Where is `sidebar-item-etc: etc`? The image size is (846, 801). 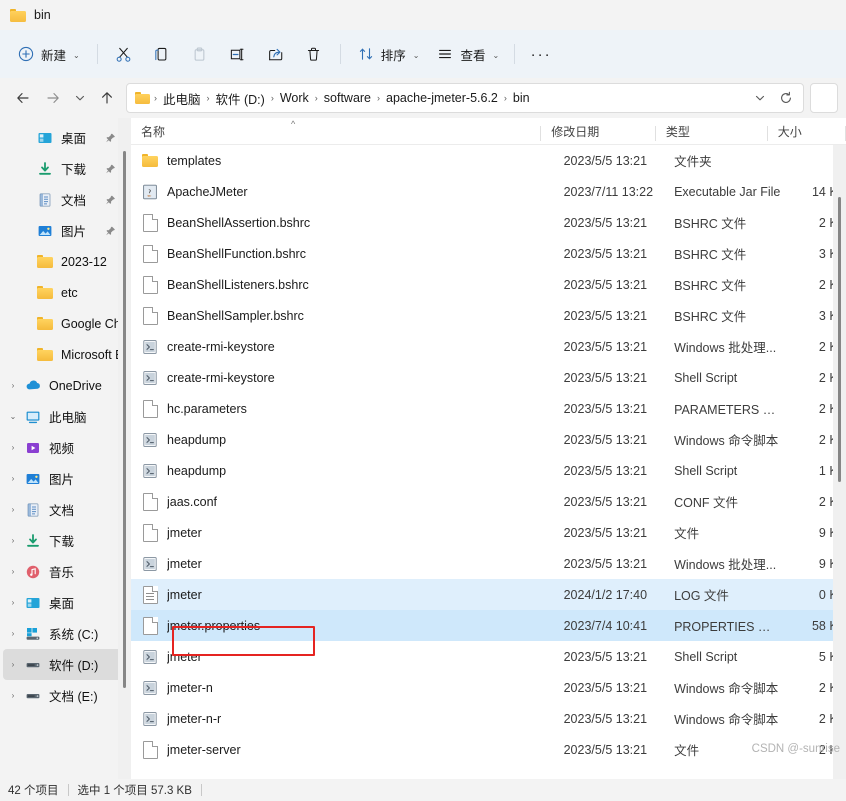
sidebar-item-etc: etc is located at coordinates (65, 292).